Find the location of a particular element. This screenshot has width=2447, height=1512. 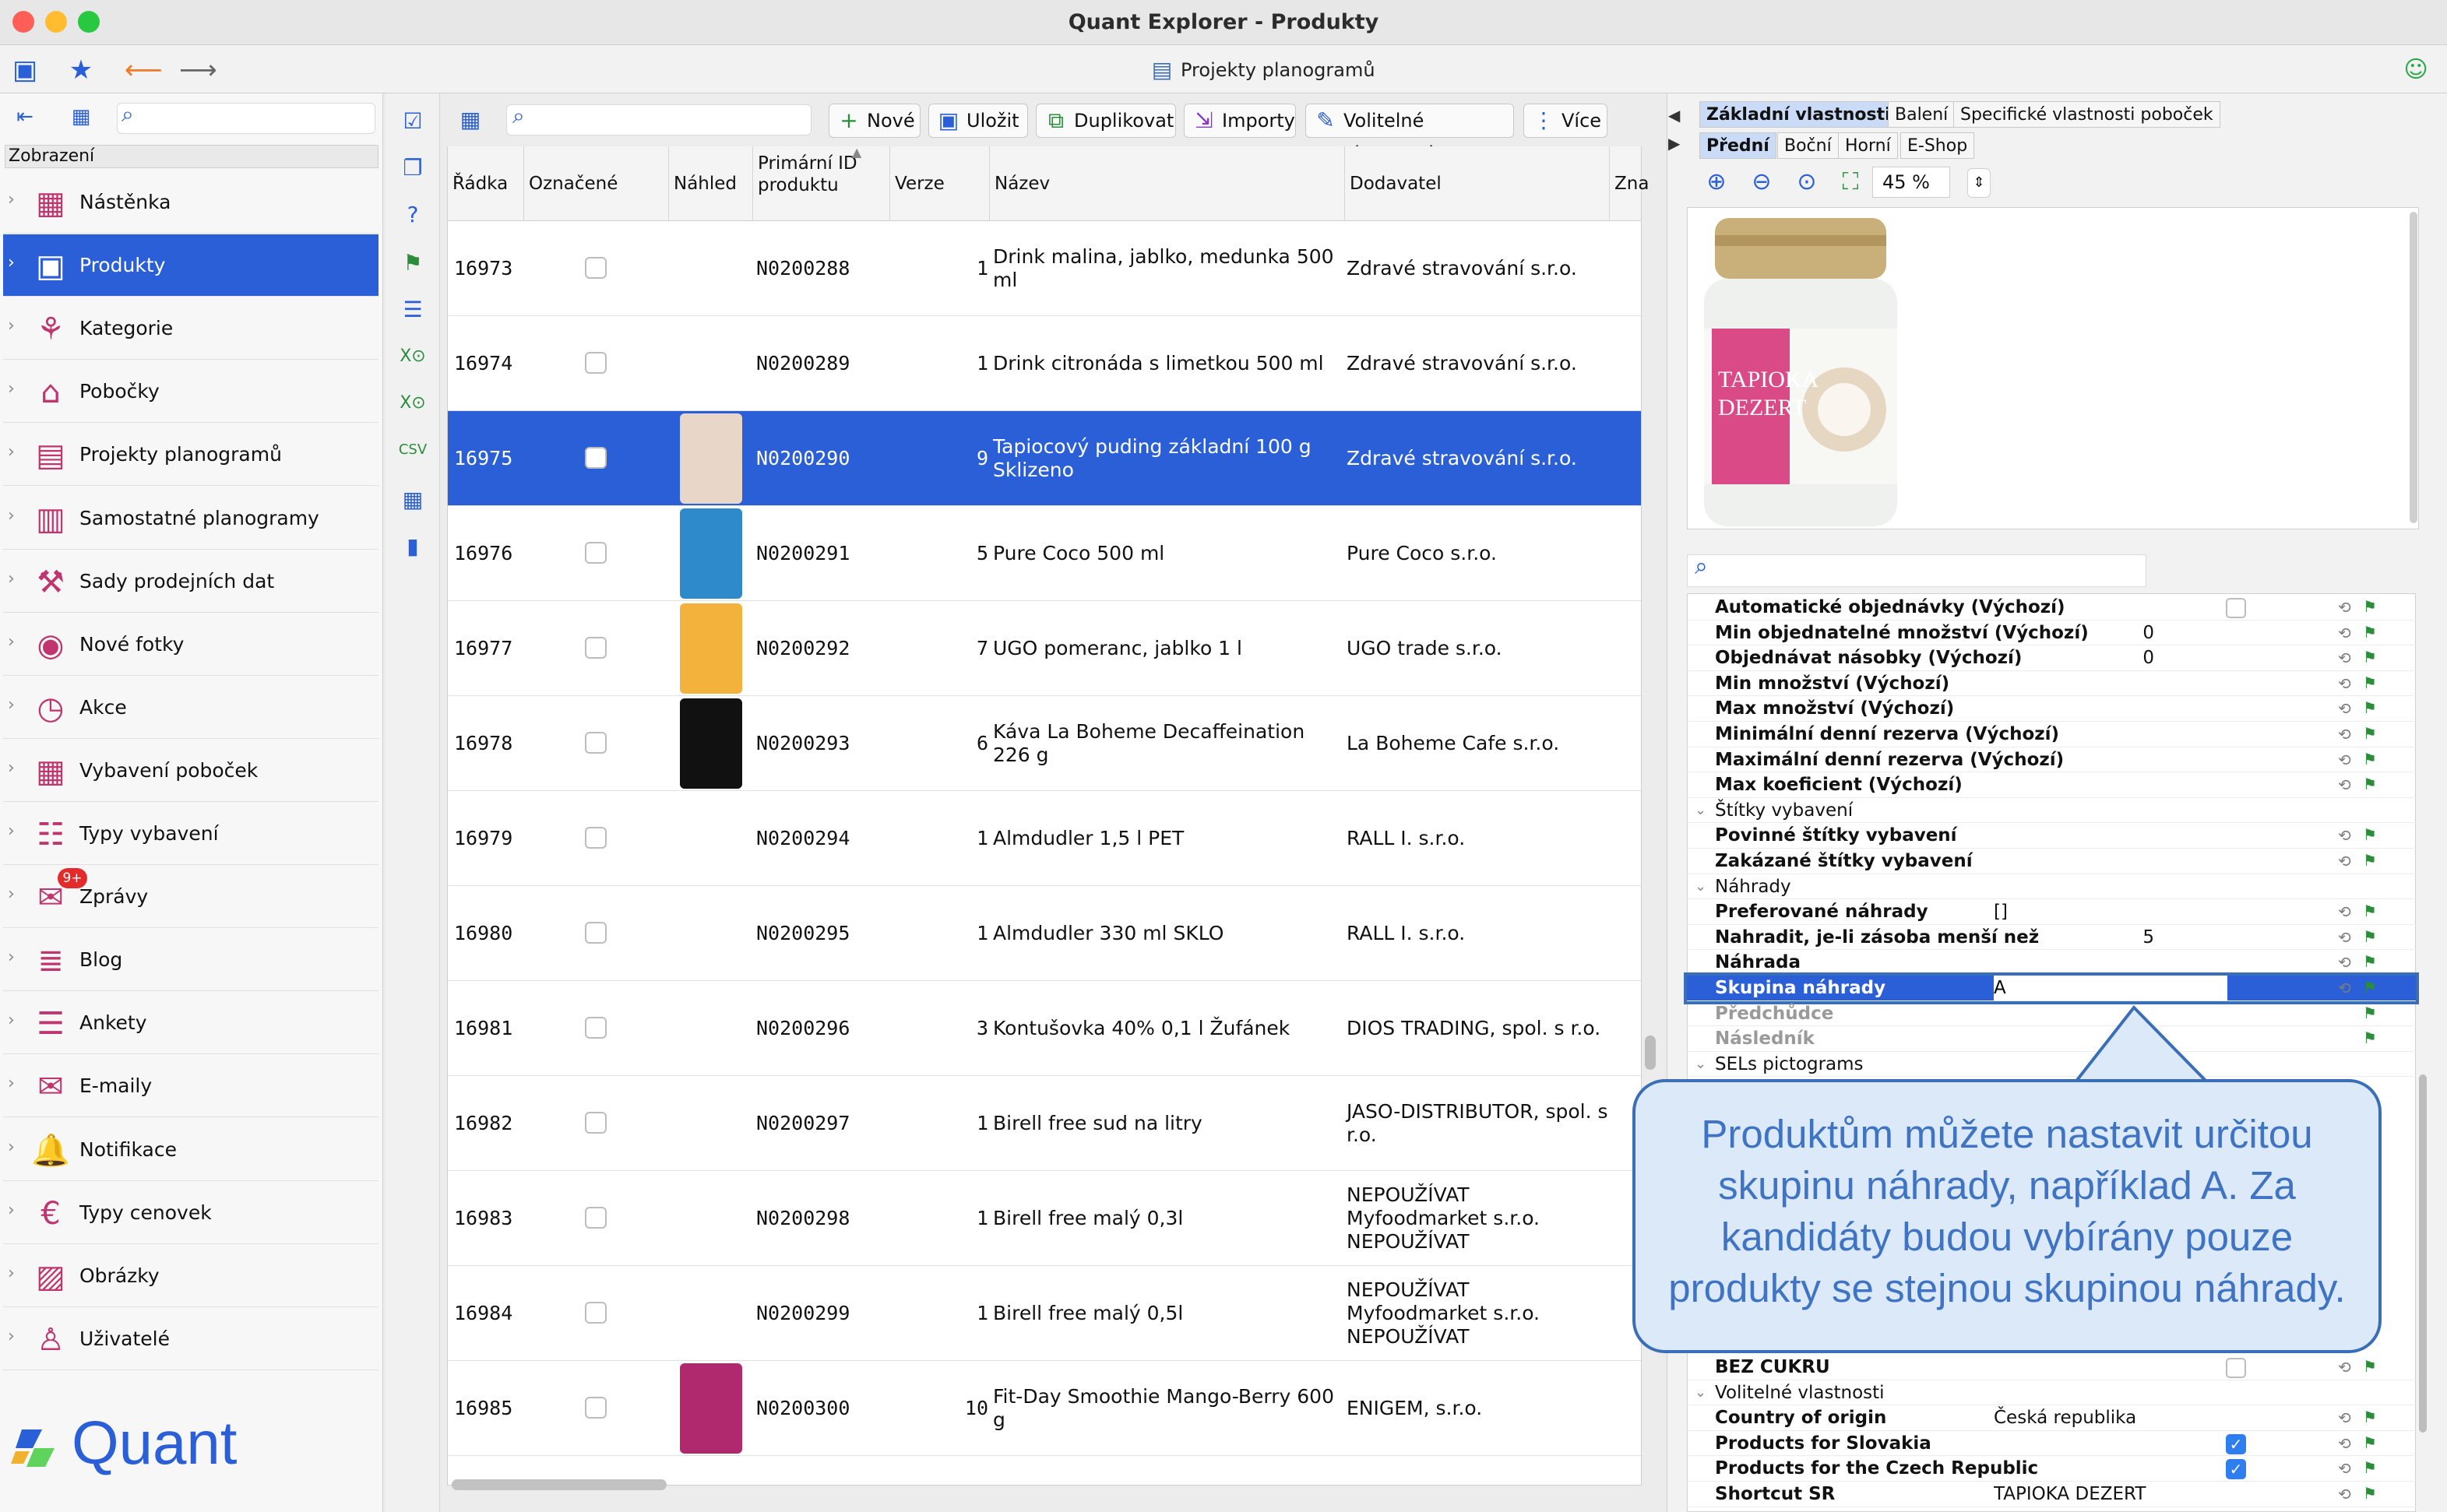

property-row: Minimální denní rezerva (Výchozí) ⟲ ⚑ is located at coordinates (2051, 735).